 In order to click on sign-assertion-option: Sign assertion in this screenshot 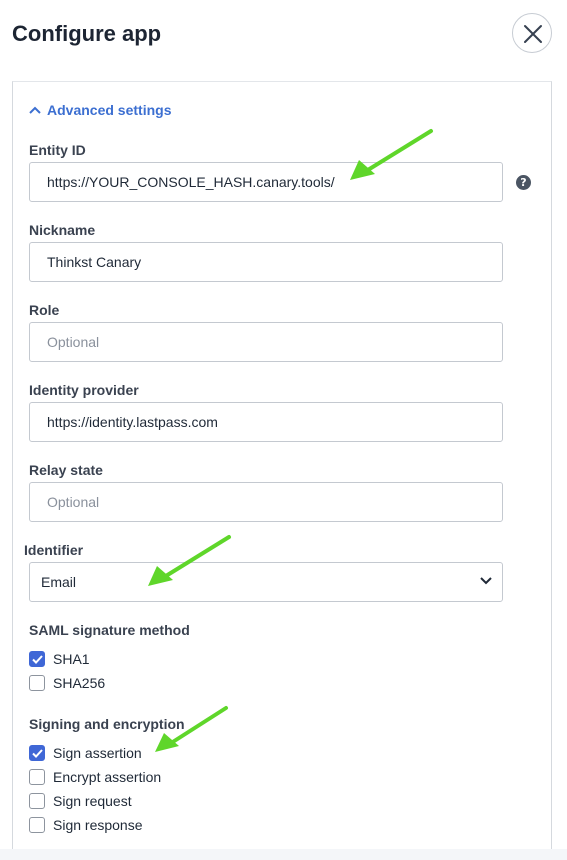, I will do `click(85, 753)`.